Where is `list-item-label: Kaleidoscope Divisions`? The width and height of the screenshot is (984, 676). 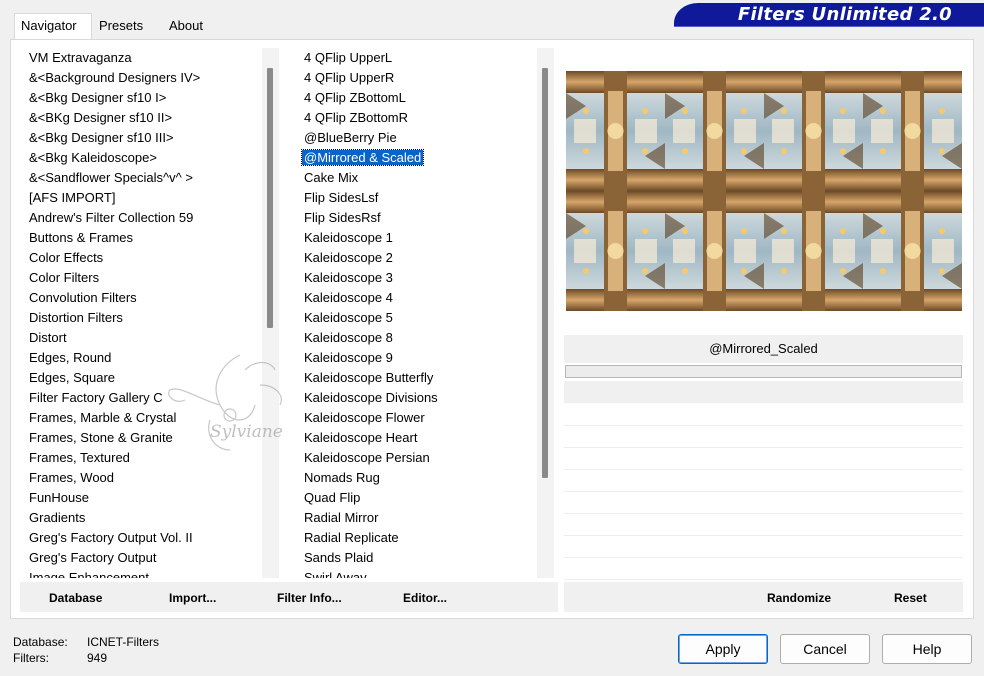
list-item-label: Kaleidoscope Divisions is located at coordinates (371, 397).